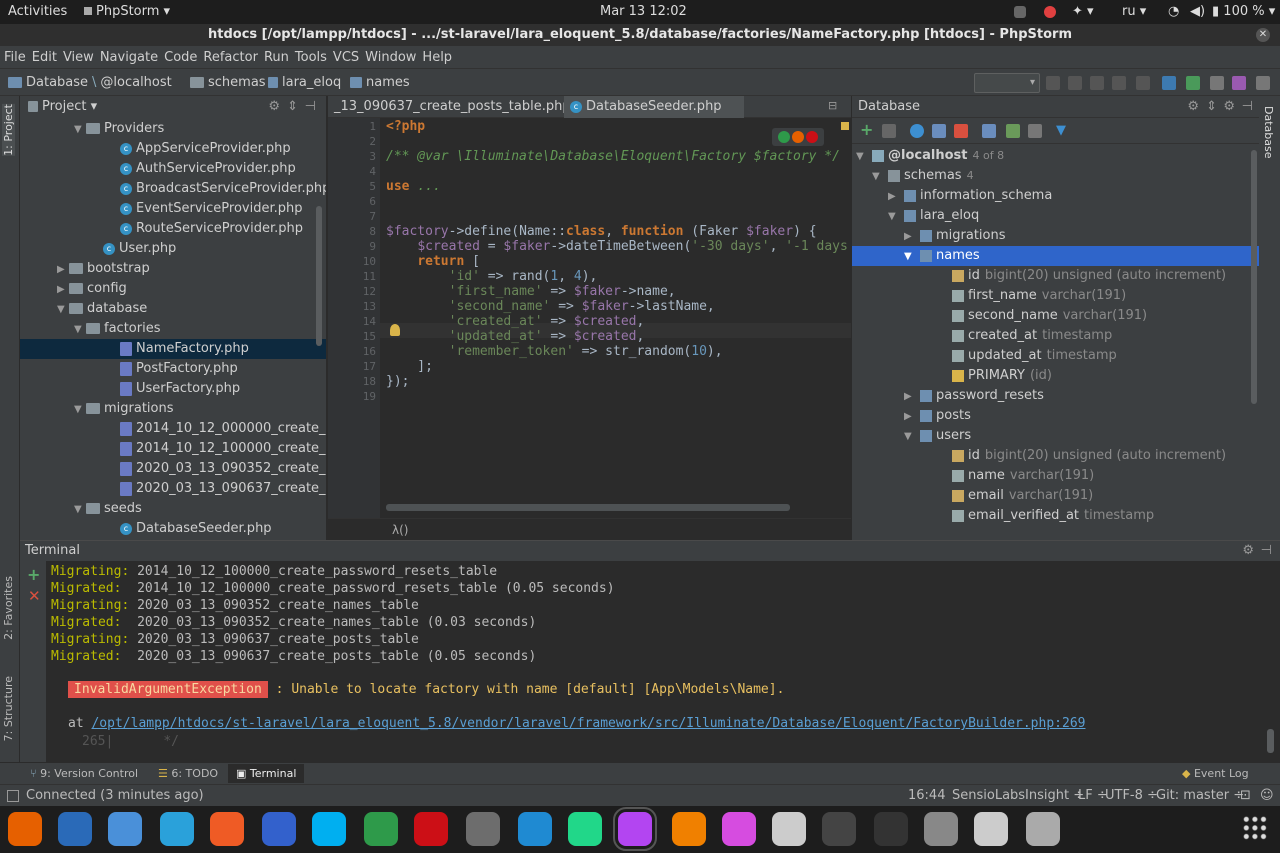 This screenshot has width=1280, height=853. What do you see at coordinates (1083, 11) in the screenshot?
I see `accessibility-icon: ✦ ▾` at bounding box center [1083, 11].